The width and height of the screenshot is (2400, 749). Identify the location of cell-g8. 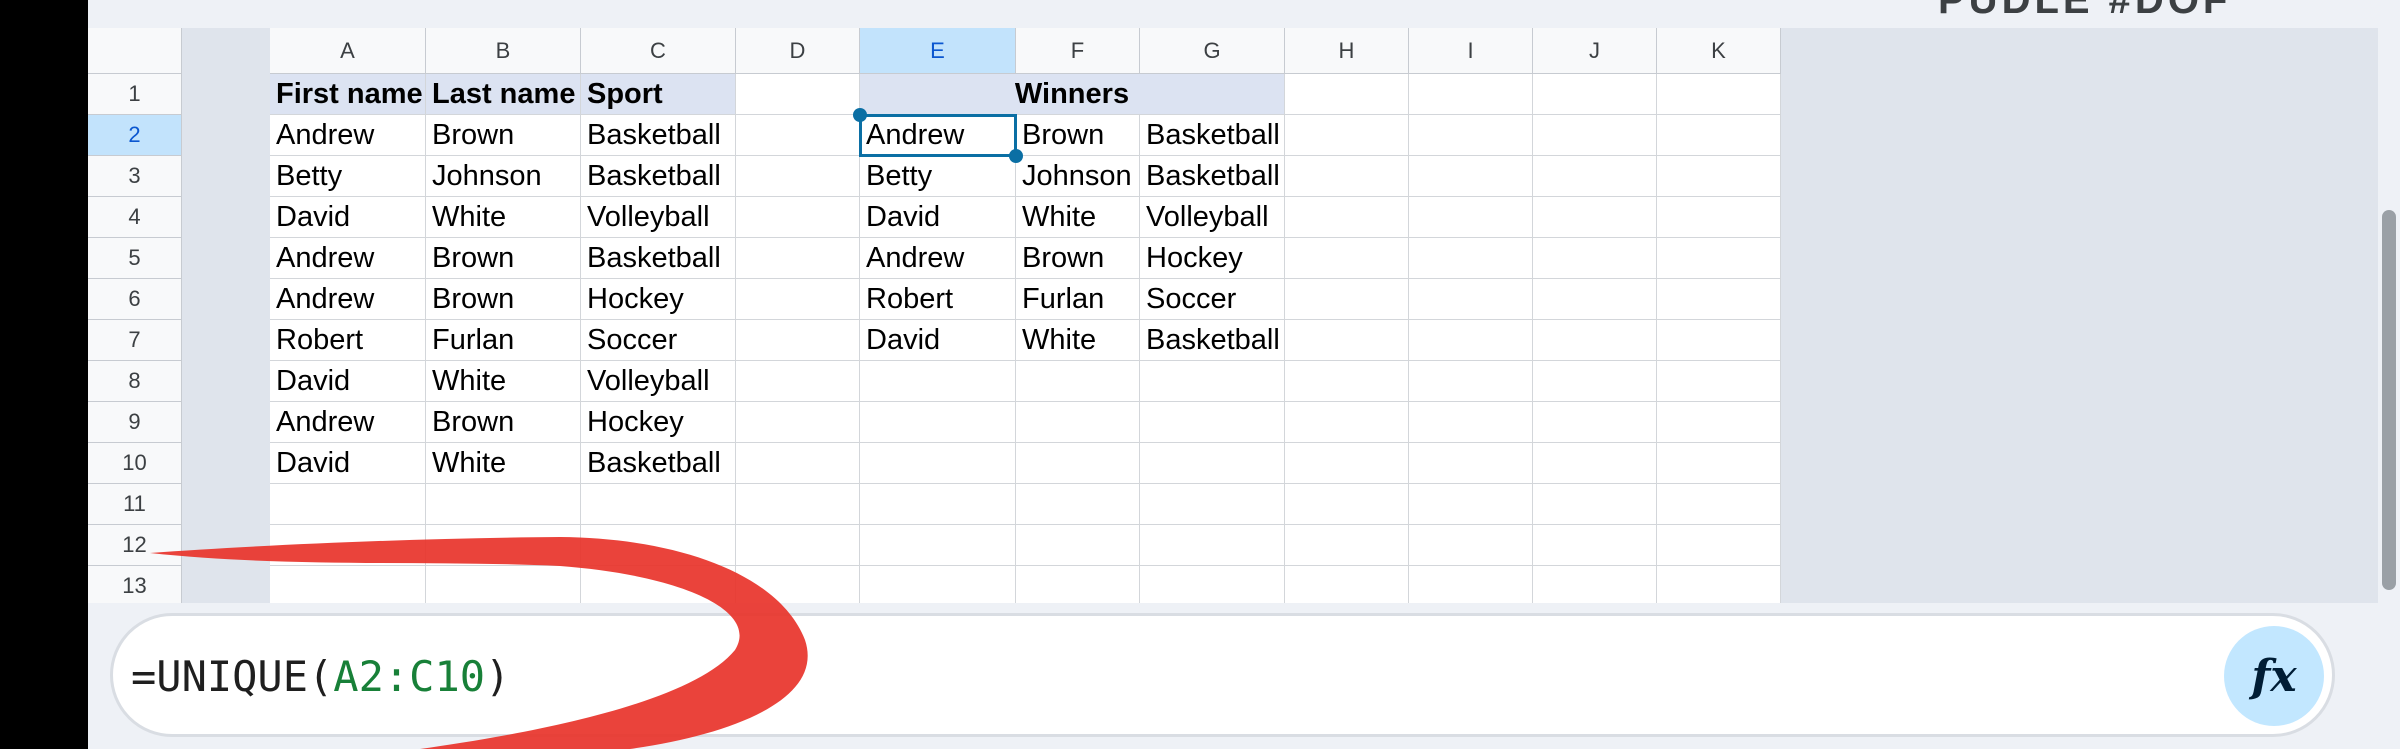
(1212, 381).